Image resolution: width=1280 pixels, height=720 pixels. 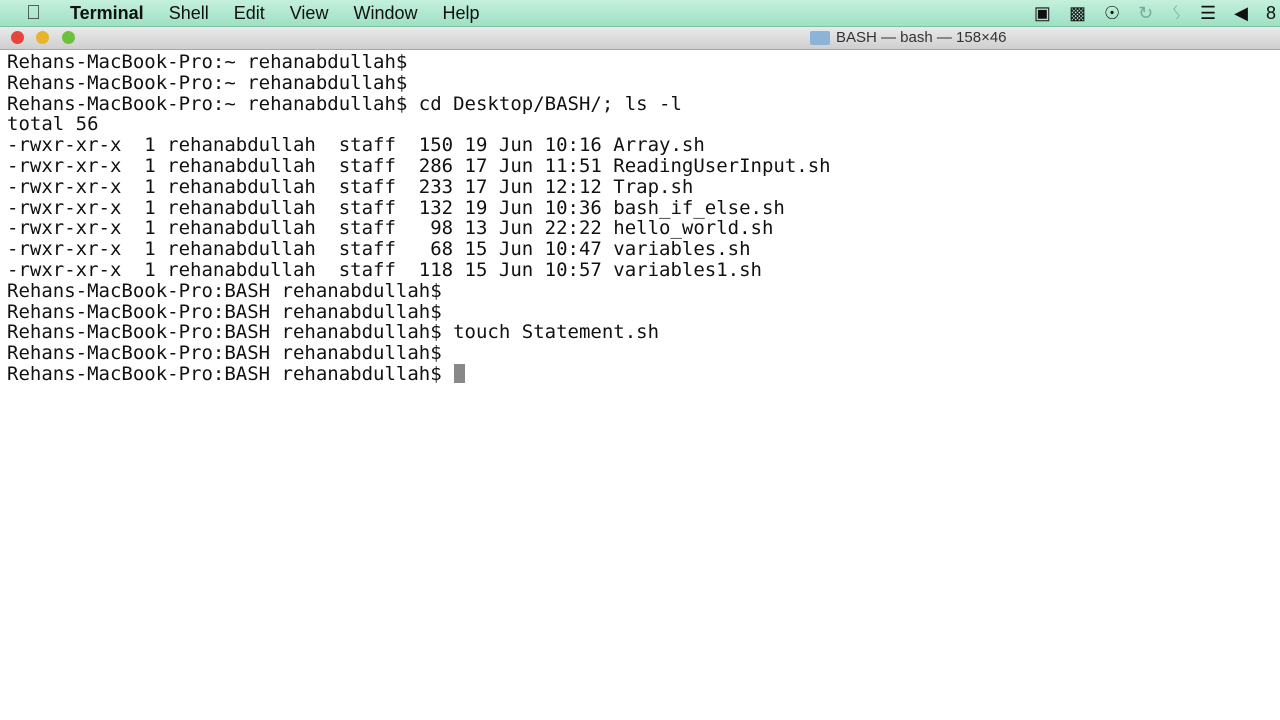 What do you see at coordinates (42, 37) in the screenshot?
I see `minimize-button` at bounding box center [42, 37].